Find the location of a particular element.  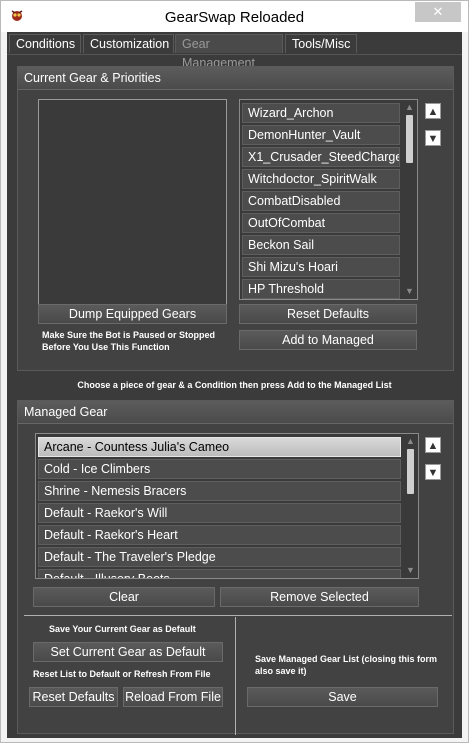

list-item: Shrine - Nemesis Bracers is located at coordinates (219, 491).